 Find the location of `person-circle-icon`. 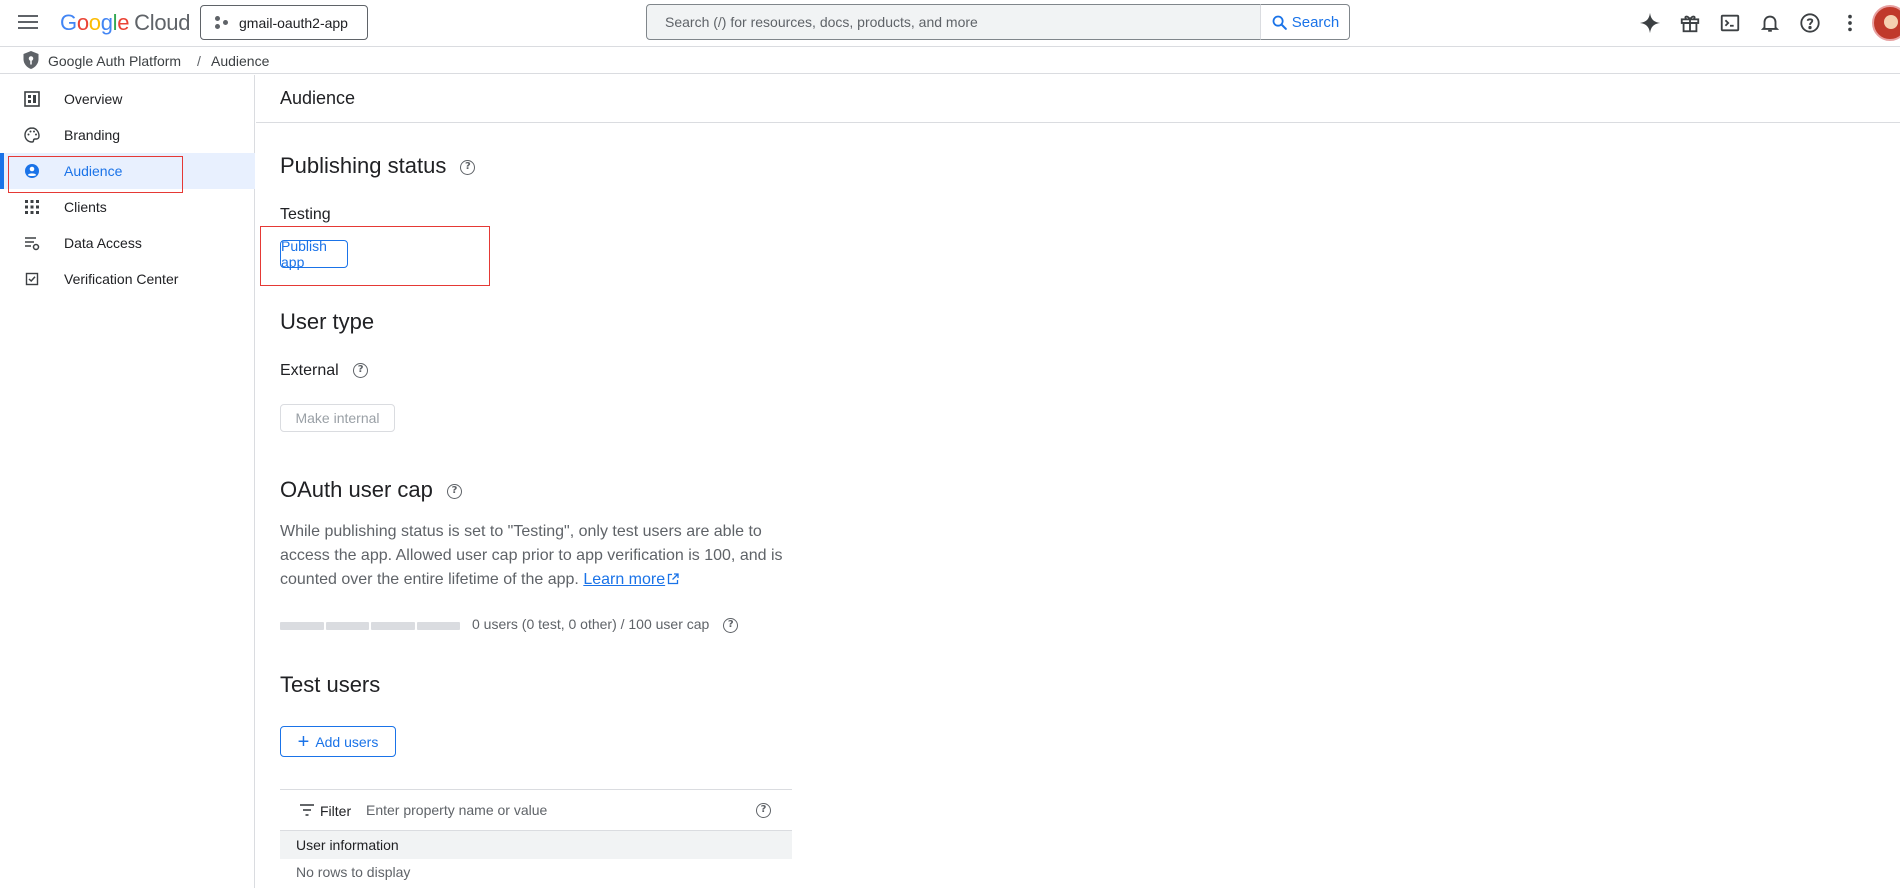

person-circle-icon is located at coordinates (32, 171).